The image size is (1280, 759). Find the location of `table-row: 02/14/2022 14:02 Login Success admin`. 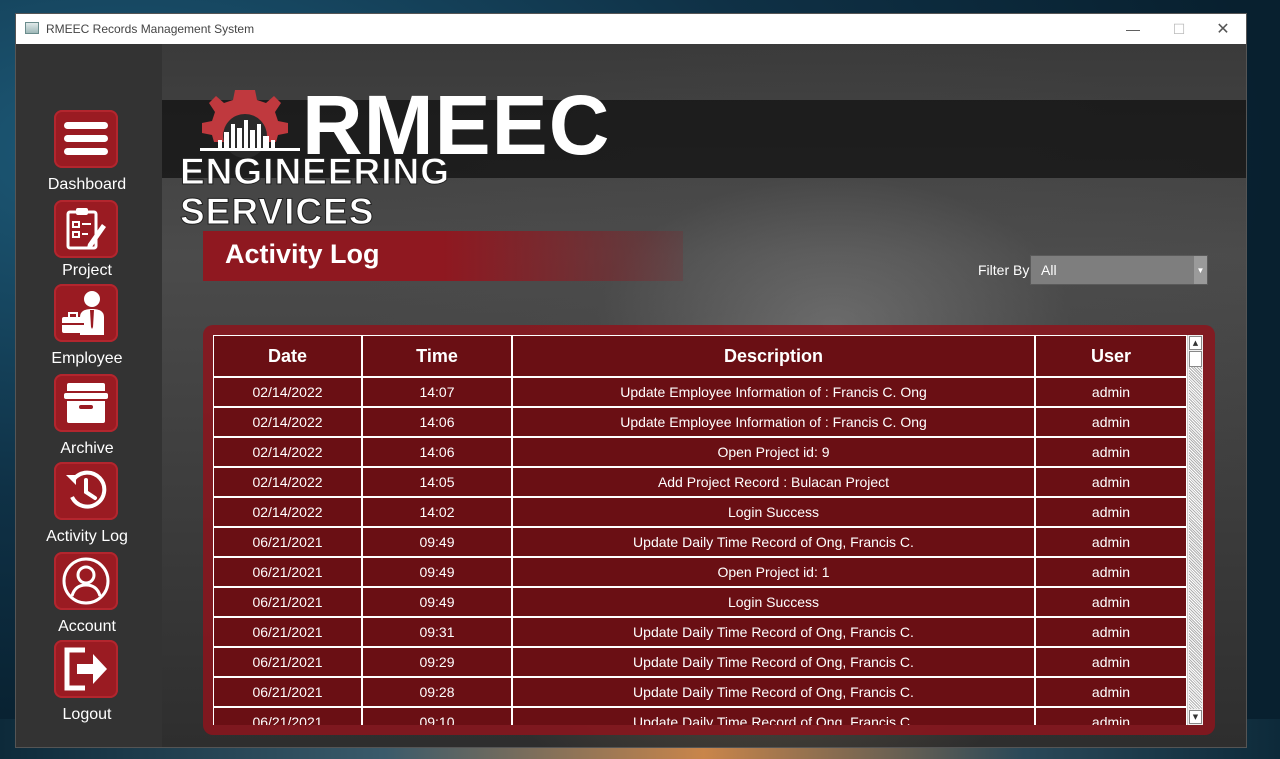

table-row: 02/14/2022 14:02 Login Success admin is located at coordinates (700, 512).